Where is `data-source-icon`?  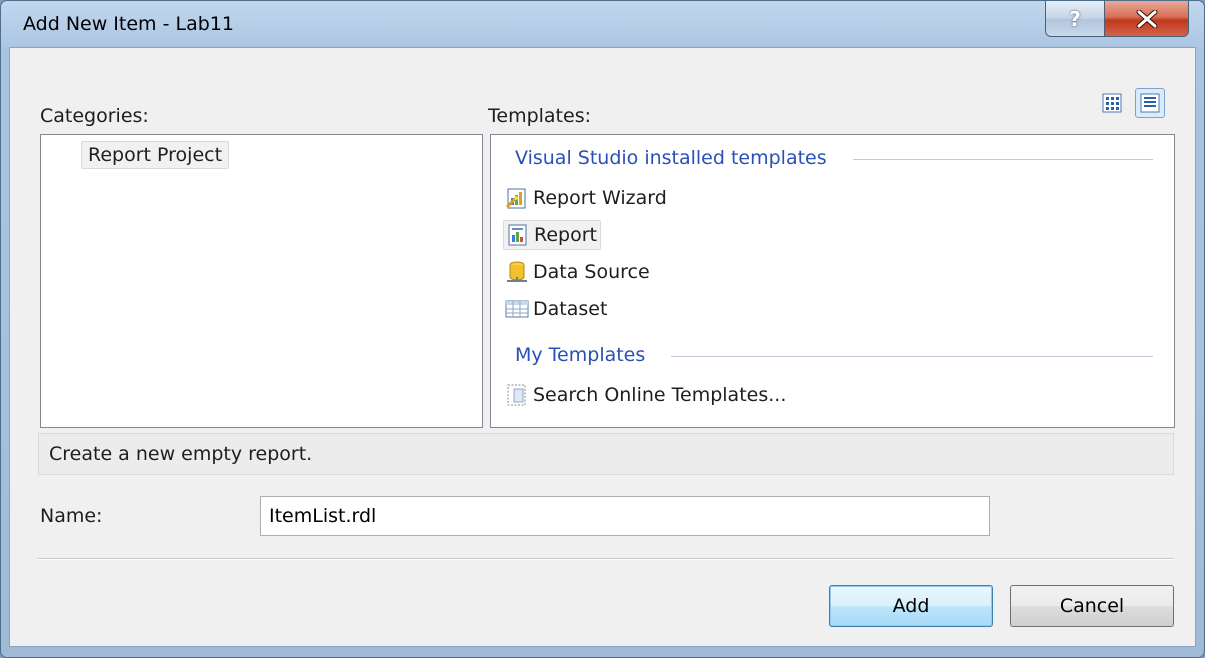
data-source-icon is located at coordinates (517, 271).